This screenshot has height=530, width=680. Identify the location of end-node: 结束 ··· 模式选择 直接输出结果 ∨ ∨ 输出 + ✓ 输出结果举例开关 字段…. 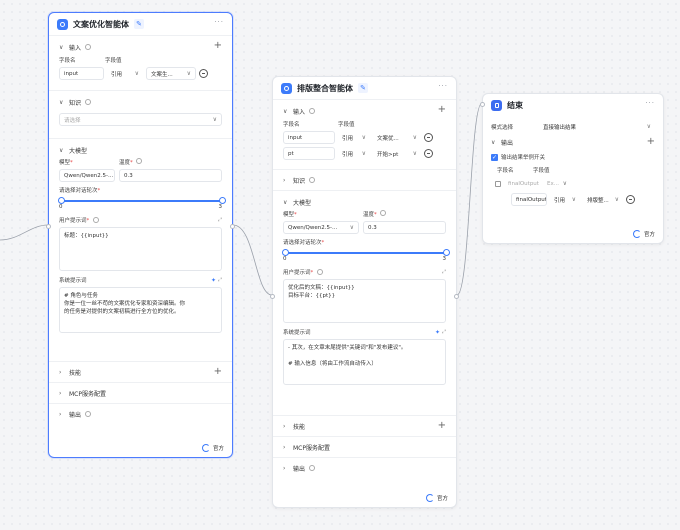
(572, 168).